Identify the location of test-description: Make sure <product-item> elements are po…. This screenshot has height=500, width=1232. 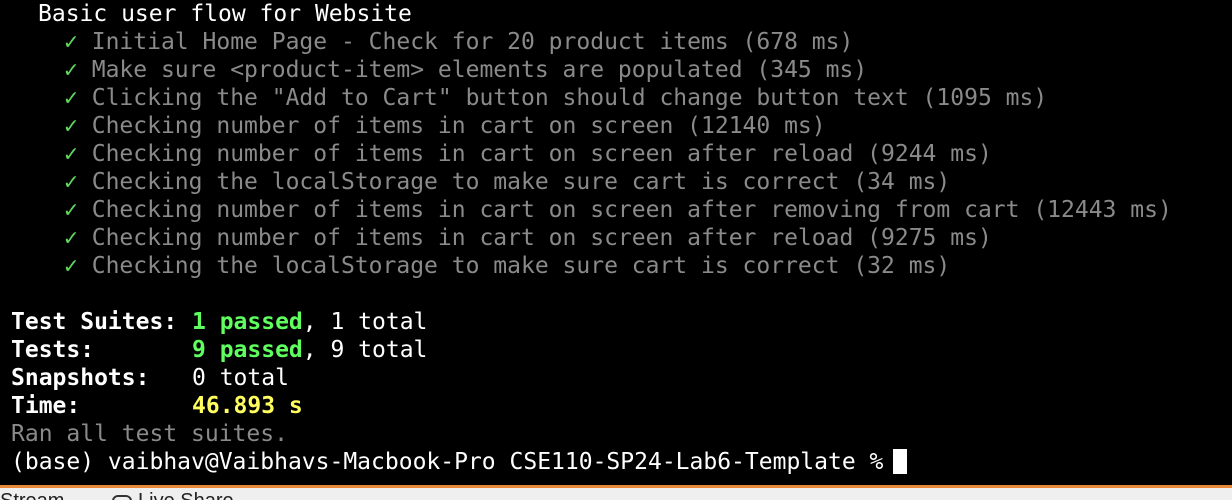
(479, 70).